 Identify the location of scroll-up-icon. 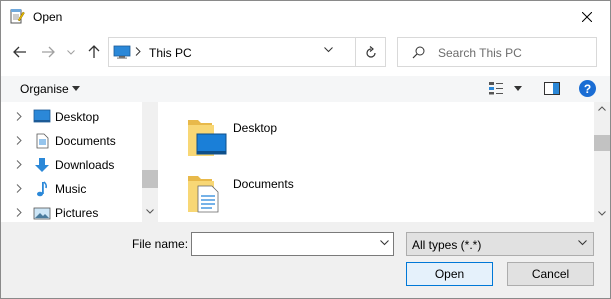
(602, 108).